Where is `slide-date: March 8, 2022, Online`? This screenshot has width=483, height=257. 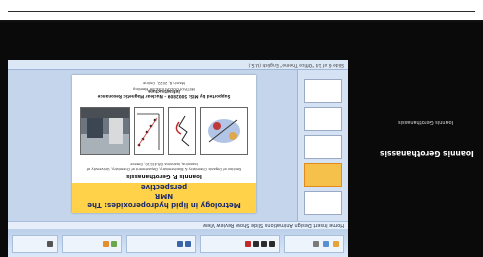 slide-date: March 8, 2022, Online is located at coordinates (164, 83).